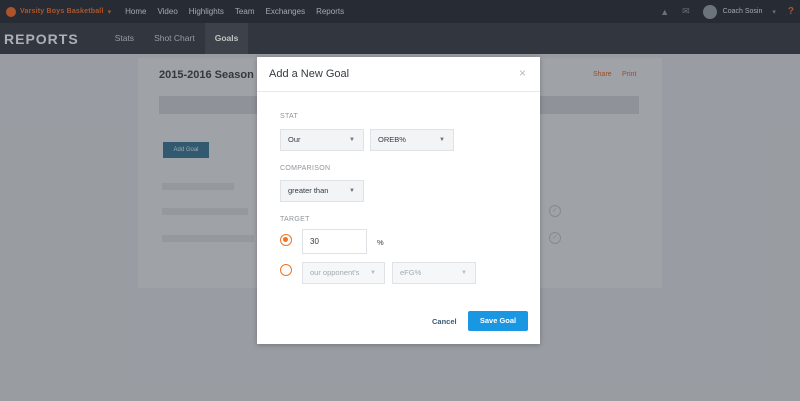 Image resolution: width=800 pixels, height=401 pixels. Describe the element at coordinates (411, 272) in the screenshot. I see `opponent-stat-value: eFG%` at that location.